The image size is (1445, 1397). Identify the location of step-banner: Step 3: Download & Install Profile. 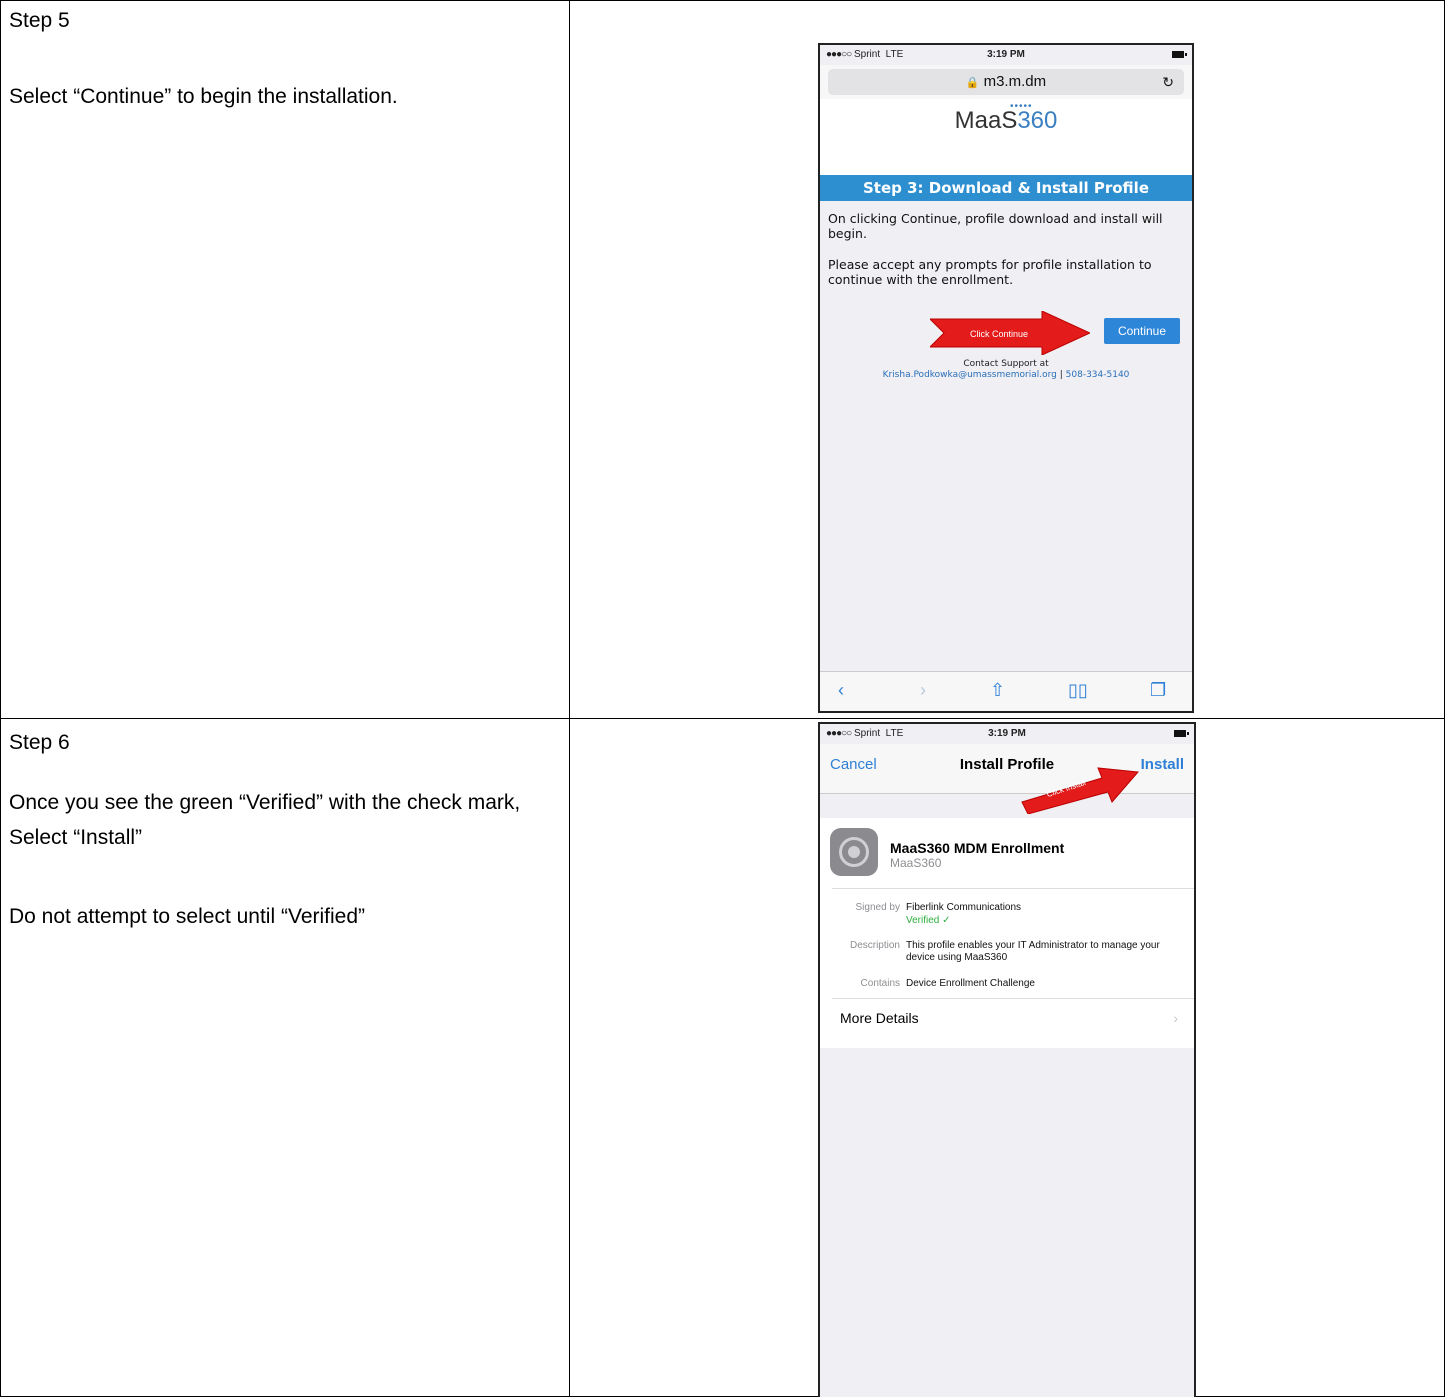
(1006, 188).